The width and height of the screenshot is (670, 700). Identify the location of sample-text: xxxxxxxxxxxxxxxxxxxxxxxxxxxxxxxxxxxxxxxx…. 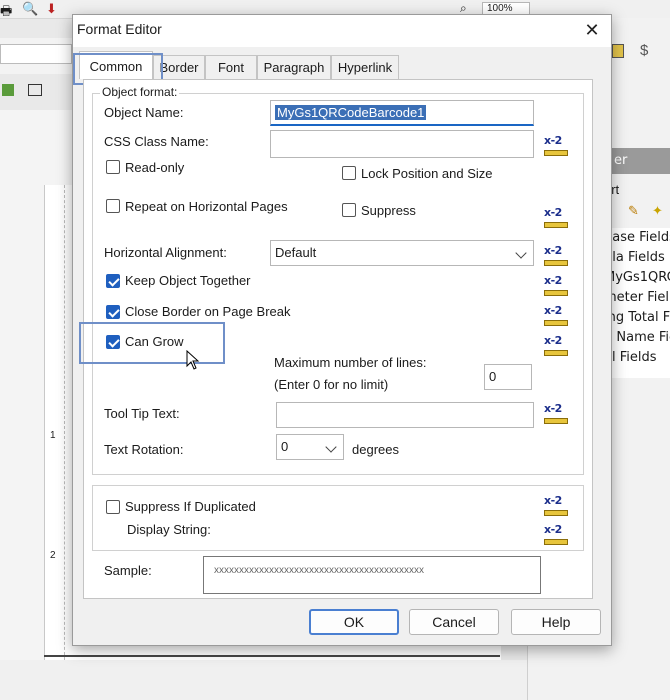
(319, 570).